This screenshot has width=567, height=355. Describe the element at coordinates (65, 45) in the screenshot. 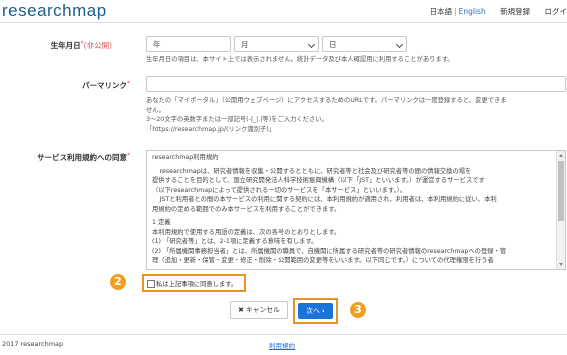

I see `birthdate-label-text: 生年月日` at that location.